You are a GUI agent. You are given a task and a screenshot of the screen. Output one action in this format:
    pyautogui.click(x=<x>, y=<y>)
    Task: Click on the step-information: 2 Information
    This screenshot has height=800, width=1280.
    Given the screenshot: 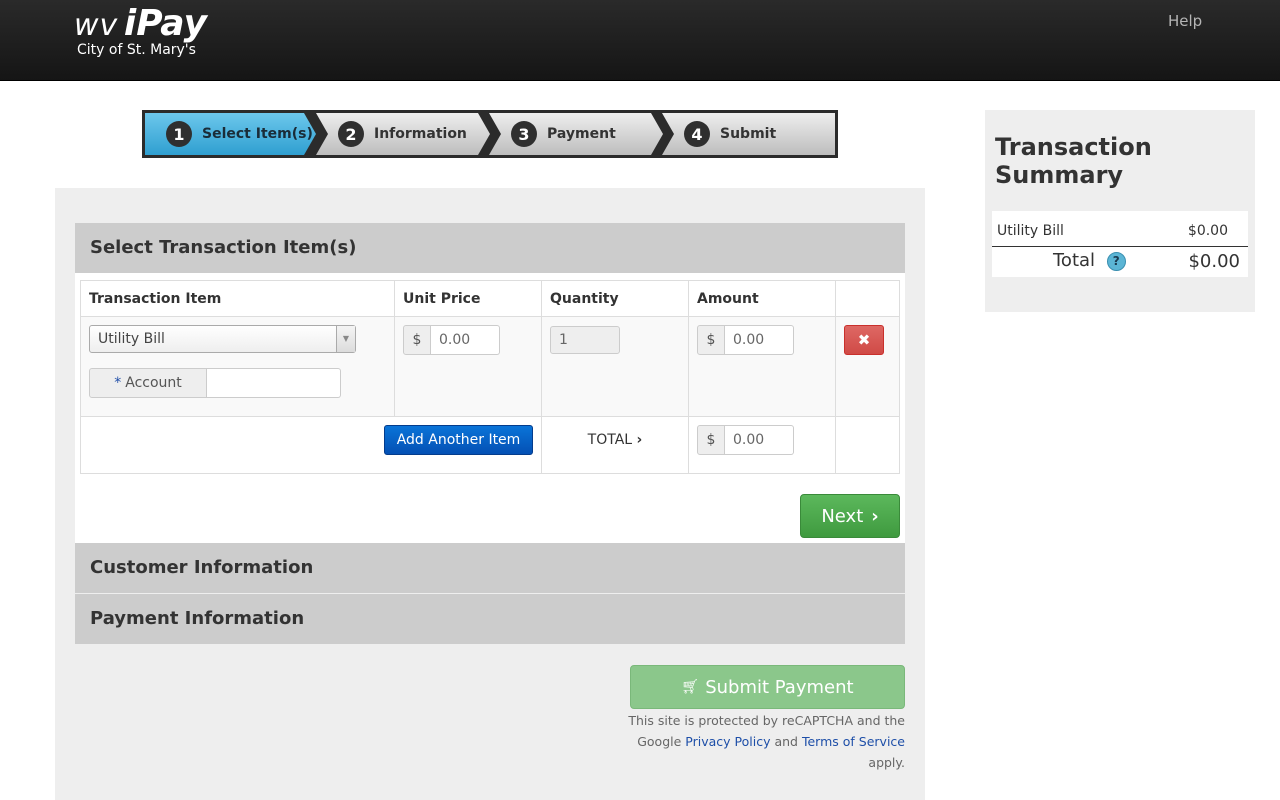 What is the action you would take?
    pyautogui.click(x=403, y=134)
    